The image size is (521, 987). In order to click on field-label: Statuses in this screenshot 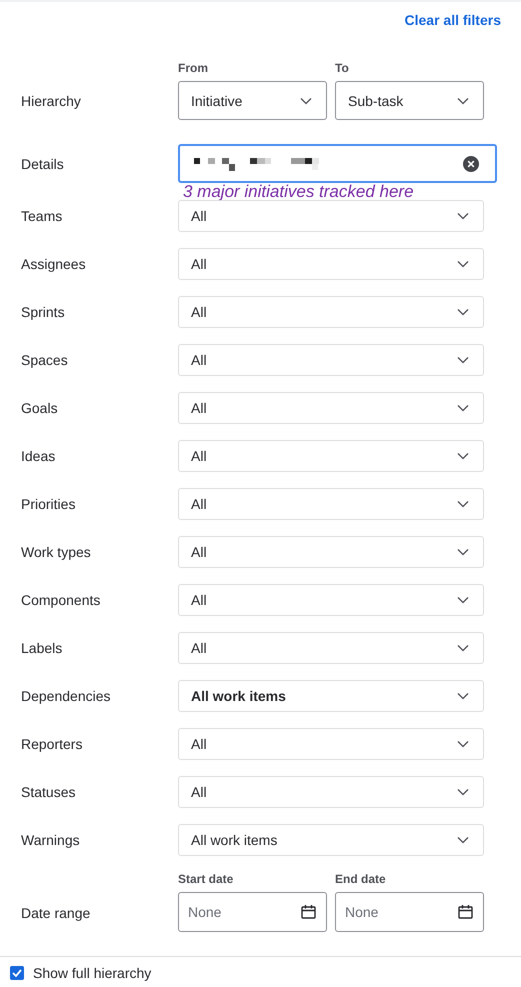, I will do `click(48, 792)`.